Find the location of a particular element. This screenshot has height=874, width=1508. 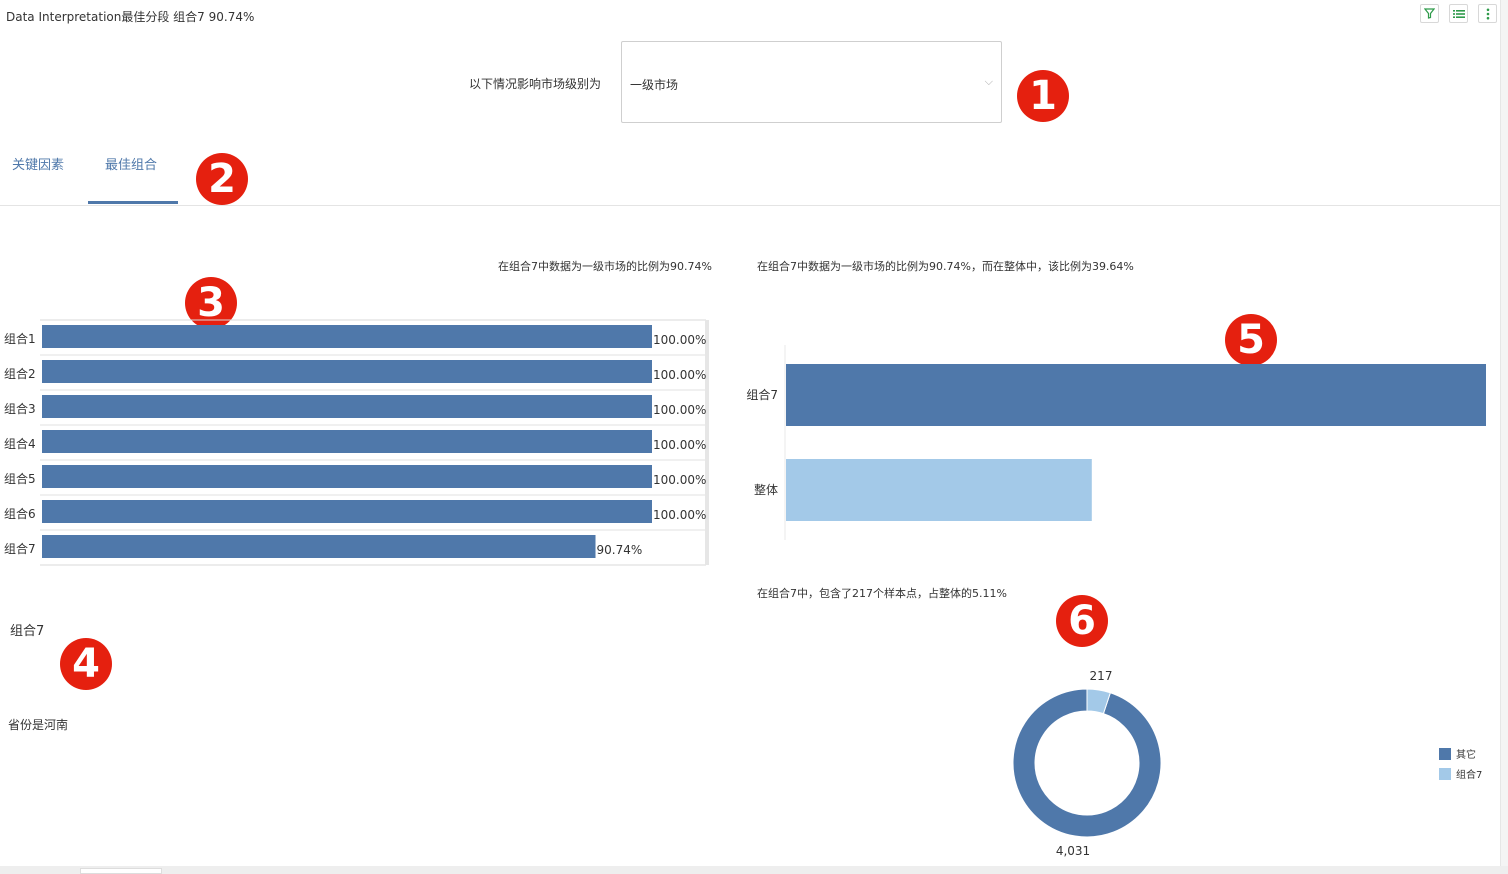

legend-label-combo7: 组合7 is located at coordinates (1469, 775).